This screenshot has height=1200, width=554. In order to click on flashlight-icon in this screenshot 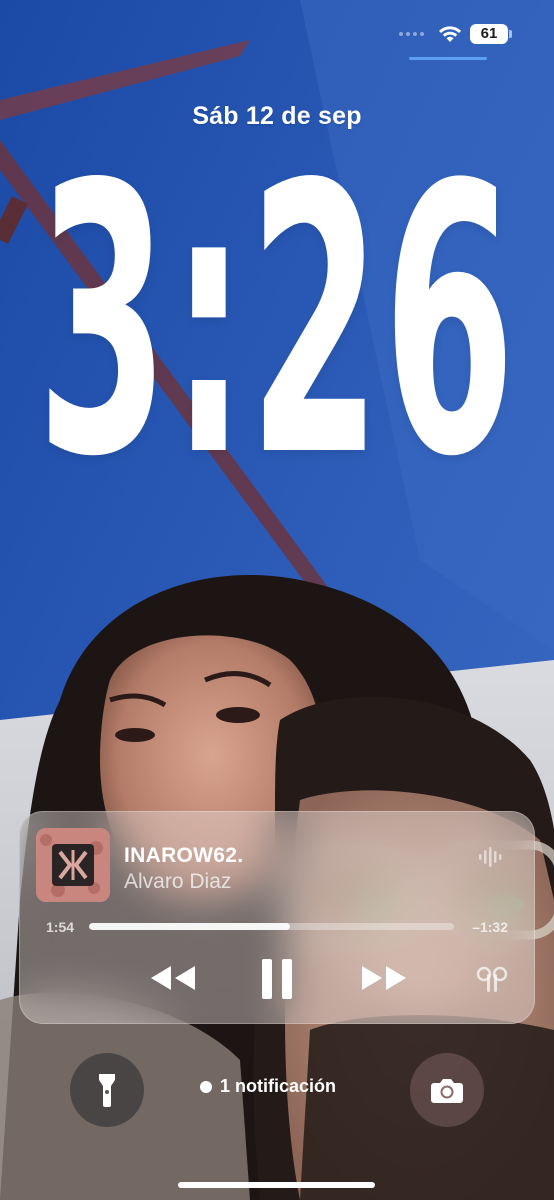, I will do `click(107, 1090)`.